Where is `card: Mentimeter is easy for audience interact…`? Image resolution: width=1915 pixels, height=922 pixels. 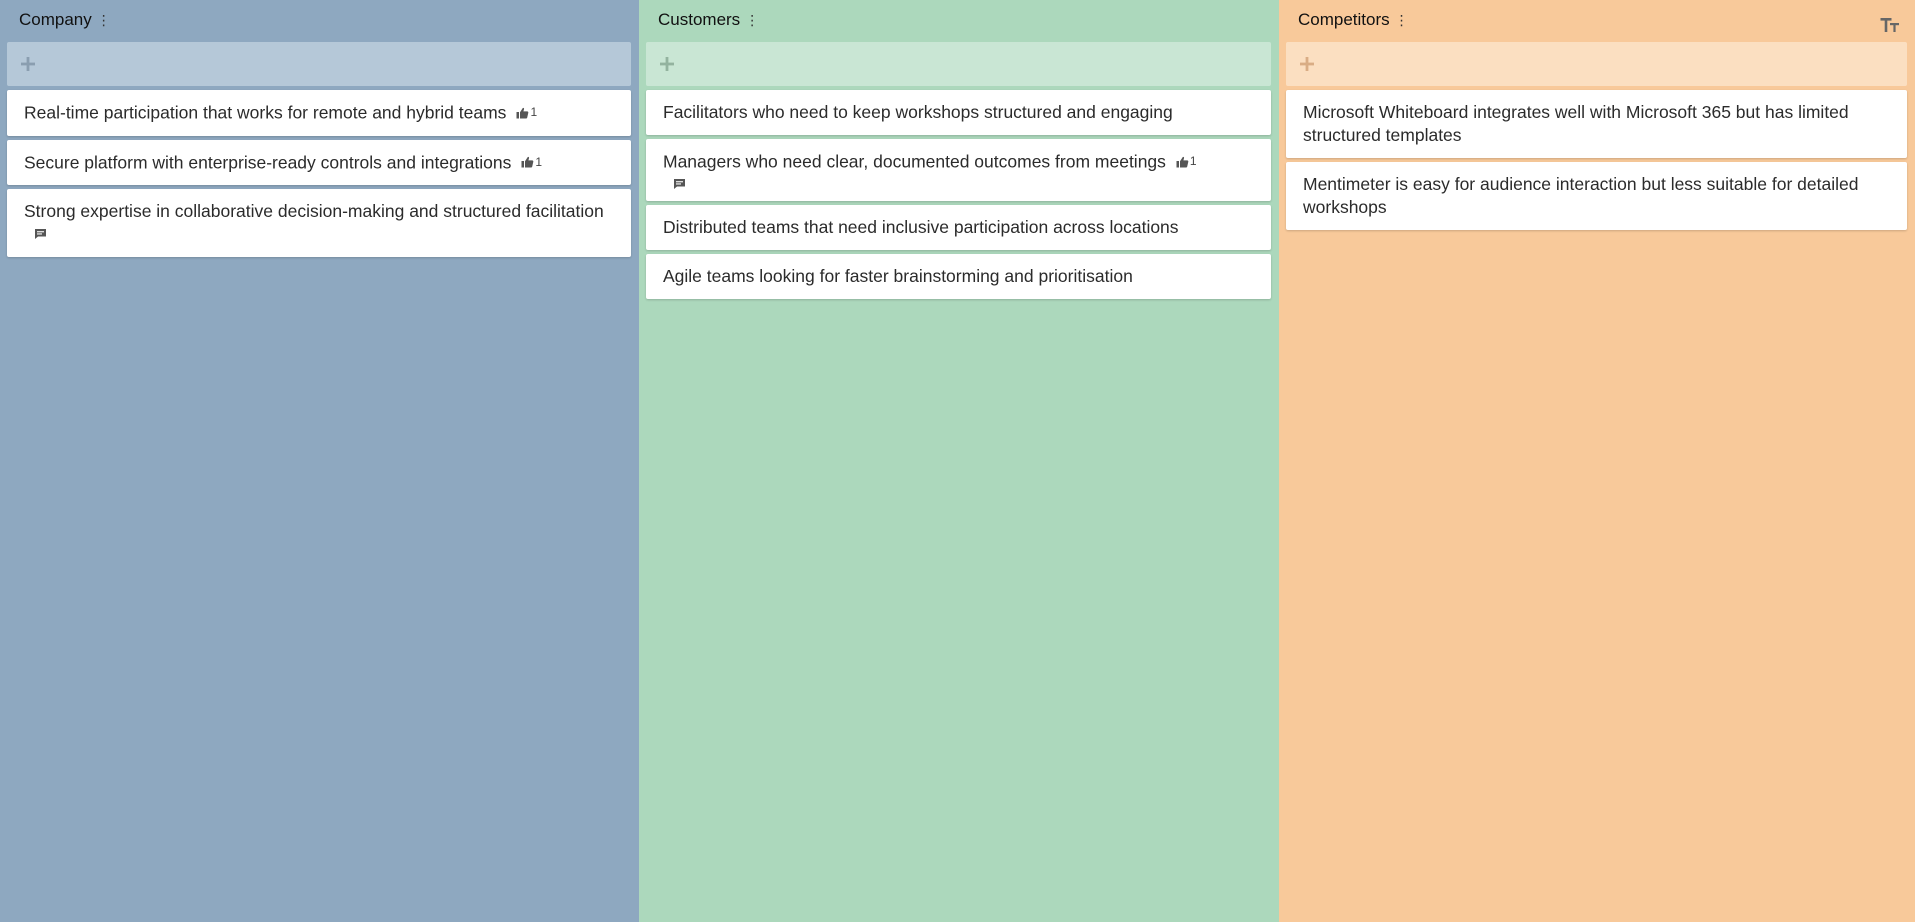
card: Mentimeter is easy for audience interact… is located at coordinates (1596, 196).